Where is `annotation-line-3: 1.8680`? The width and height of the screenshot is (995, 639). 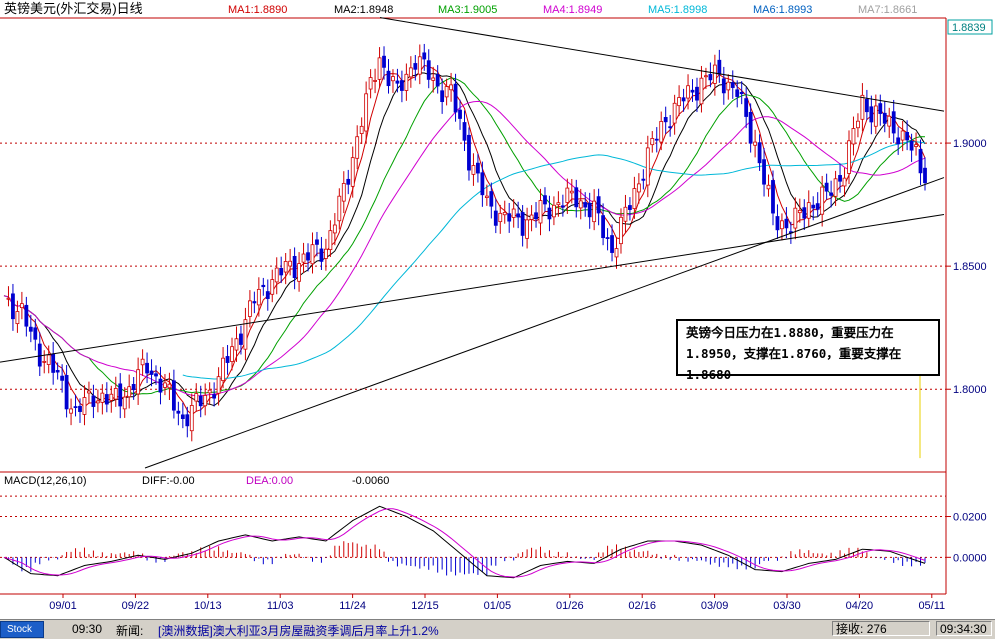
annotation-line-3: 1.8680 is located at coordinates (709, 374).